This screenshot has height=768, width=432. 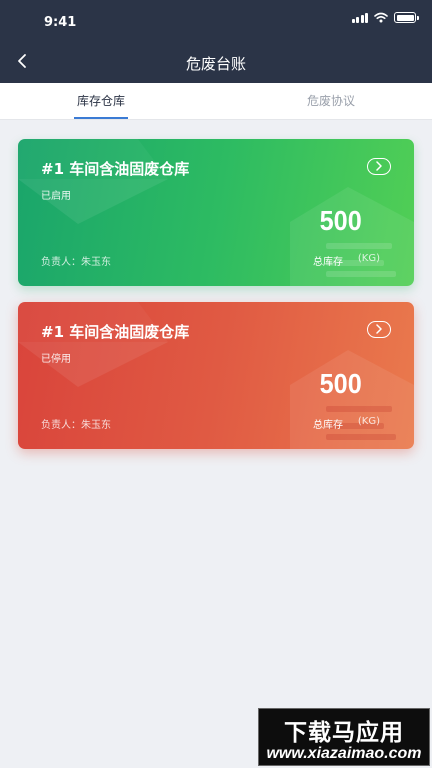 What do you see at coordinates (216, 101) in the screenshot?
I see `tab-bar: 库存仓库 危废协议` at bounding box center [216, 101].